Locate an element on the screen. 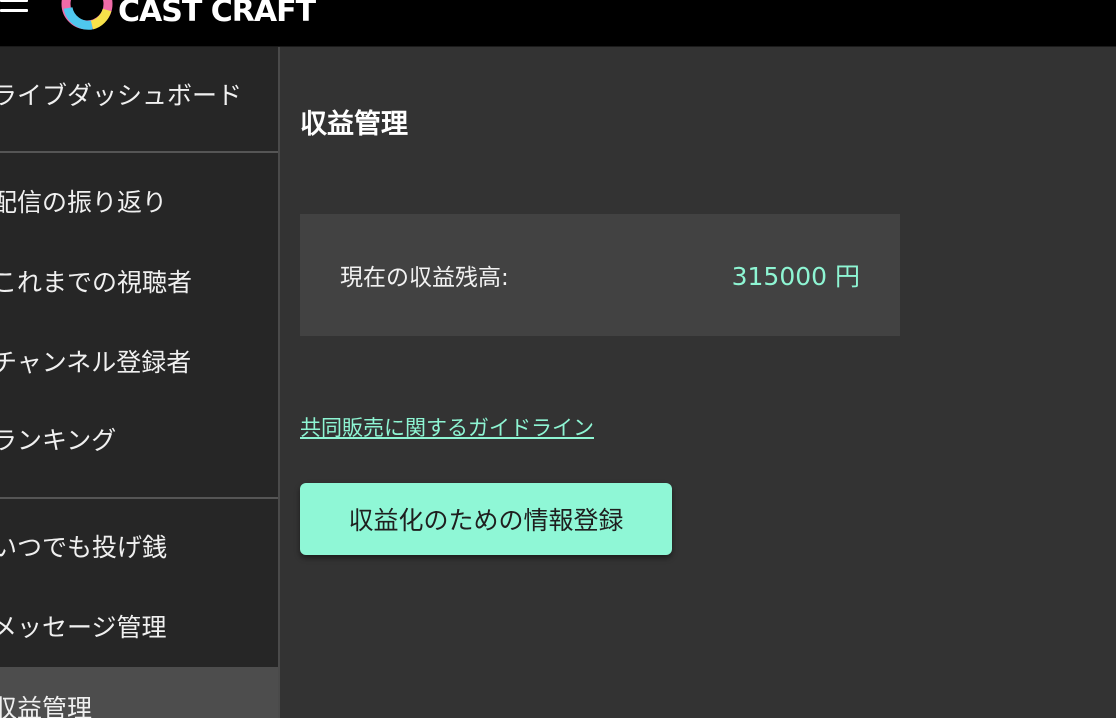 This screenshot has height=718, width=1116. sidebar-item-ranking: ランキング is located at coordinates (139, 439).